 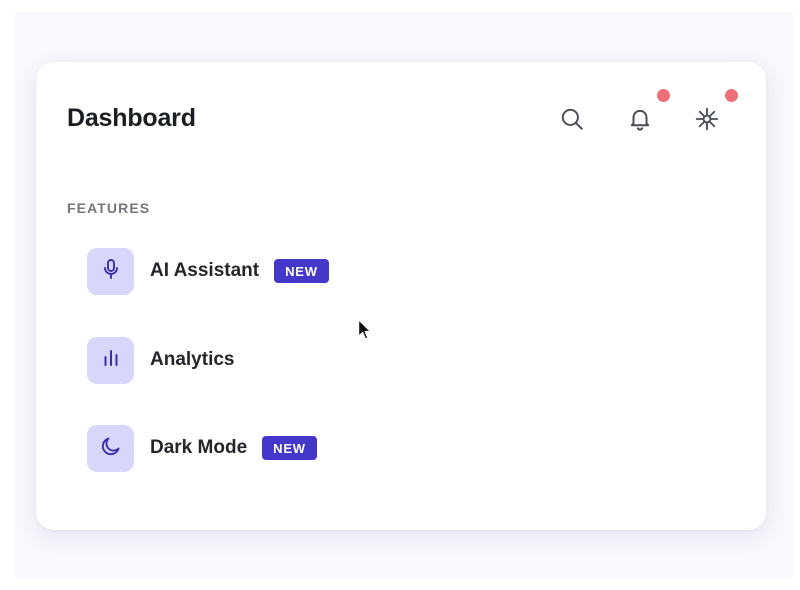 I want to click on bar-chart-icon, so click(x=111, y=360).